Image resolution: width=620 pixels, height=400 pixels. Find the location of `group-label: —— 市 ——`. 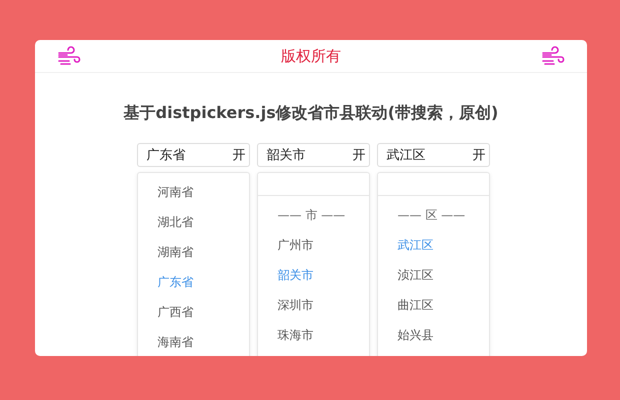

group-label: —— 市 —— is located at coordinates (311, 215).